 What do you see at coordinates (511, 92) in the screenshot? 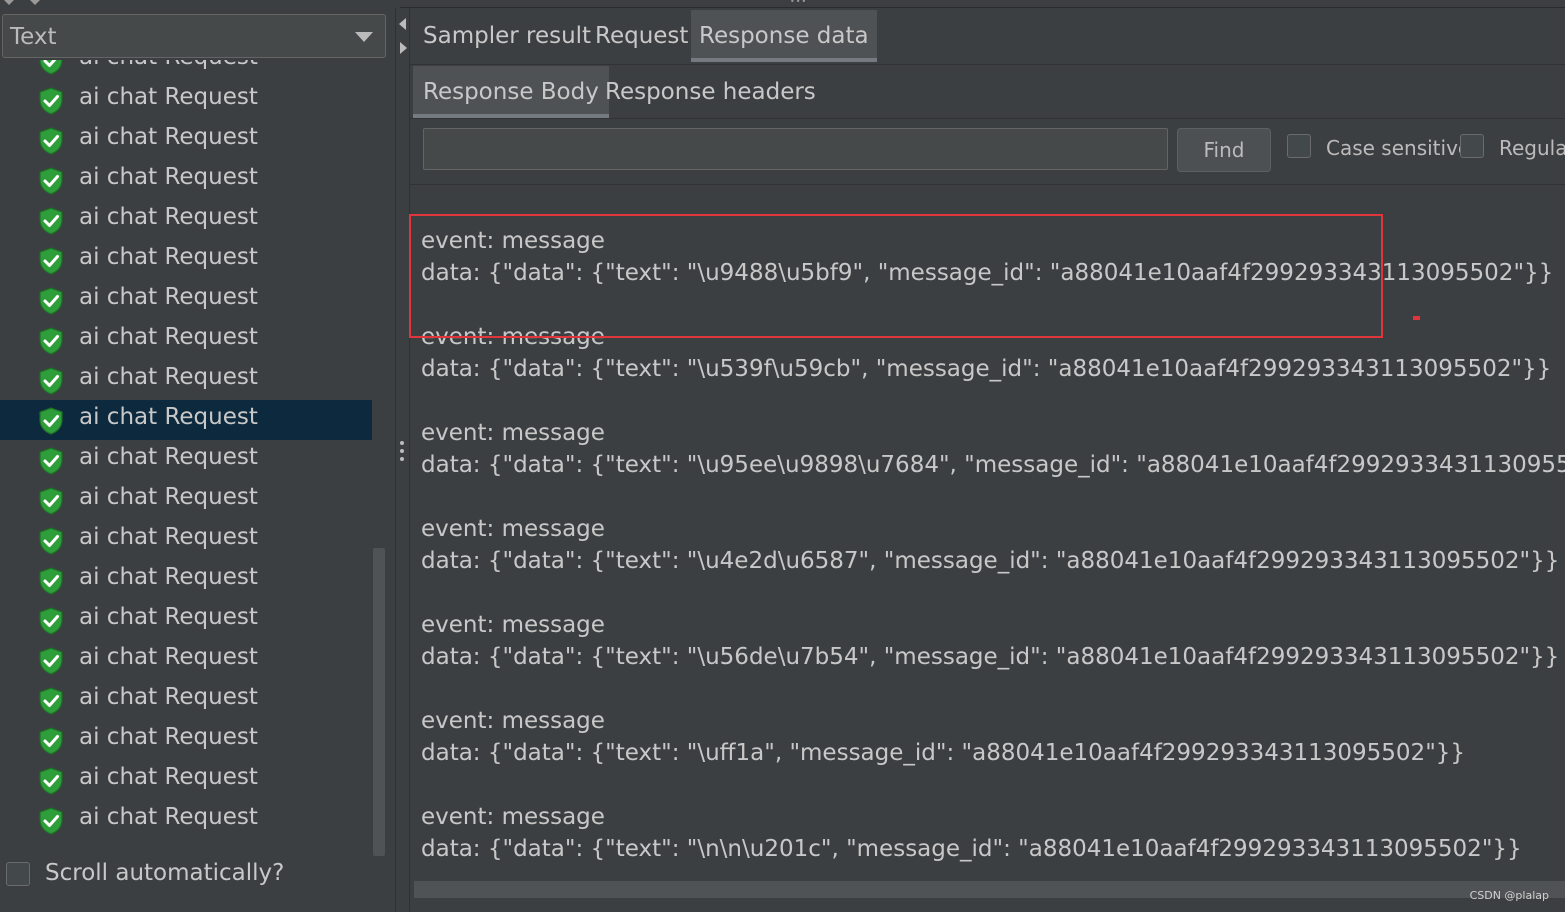
I see `tab-response-body: Response Body` at bounding box center [511, 92].